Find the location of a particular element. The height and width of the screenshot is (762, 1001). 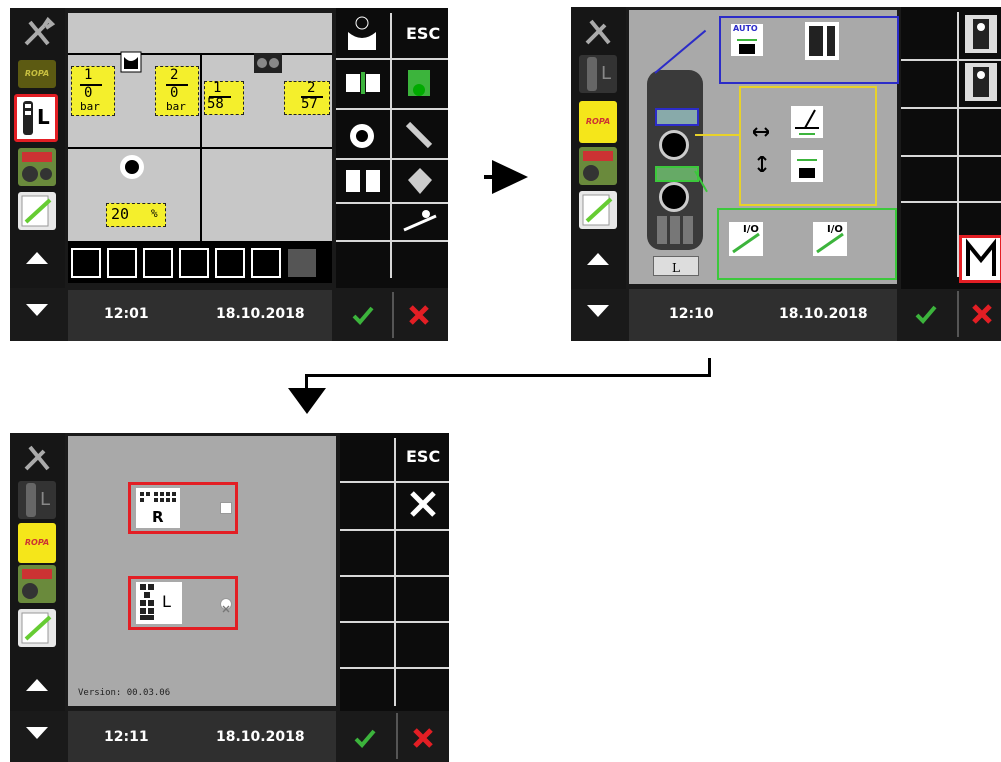

joystick-l-option-icon: L is located at coordinates (159, 603).